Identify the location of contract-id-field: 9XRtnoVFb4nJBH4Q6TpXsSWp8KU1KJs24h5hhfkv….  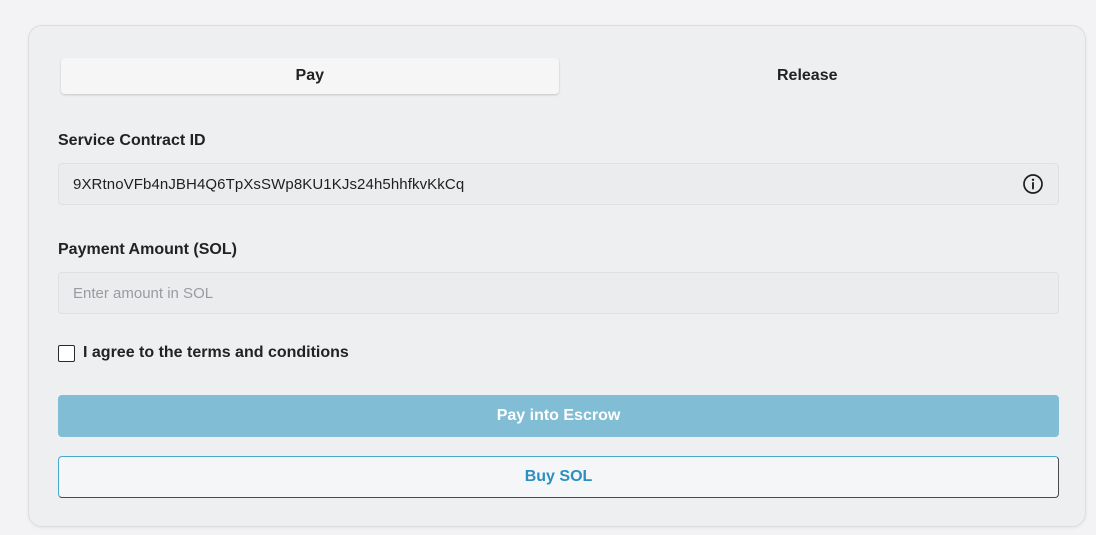
(558, 184).